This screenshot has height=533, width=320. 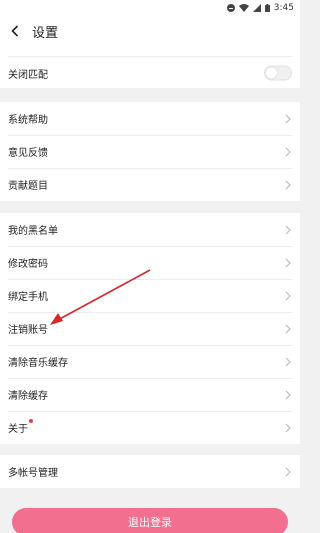 What do you see at coordinates (28, 153) in the screenshot?
I see `row-label: 意见反馈` at bounding box center [28, 153].